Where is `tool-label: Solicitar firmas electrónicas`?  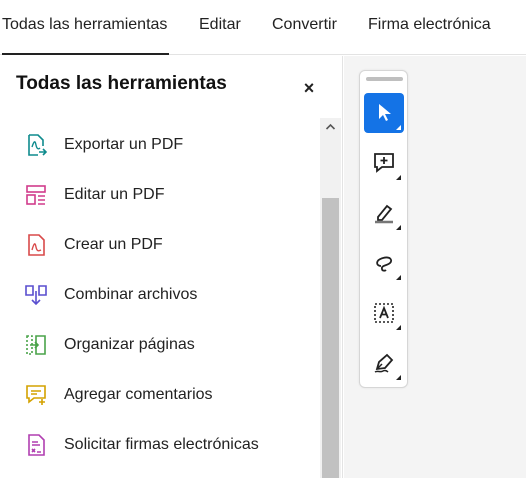 tool-label: Solicitar firmas electrónicas is located at coordinates (161, 444).